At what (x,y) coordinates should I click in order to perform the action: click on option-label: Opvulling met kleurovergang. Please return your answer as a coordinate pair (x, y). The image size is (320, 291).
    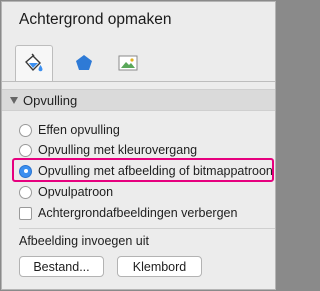
    Looking at the image, I should click on (118, 150).